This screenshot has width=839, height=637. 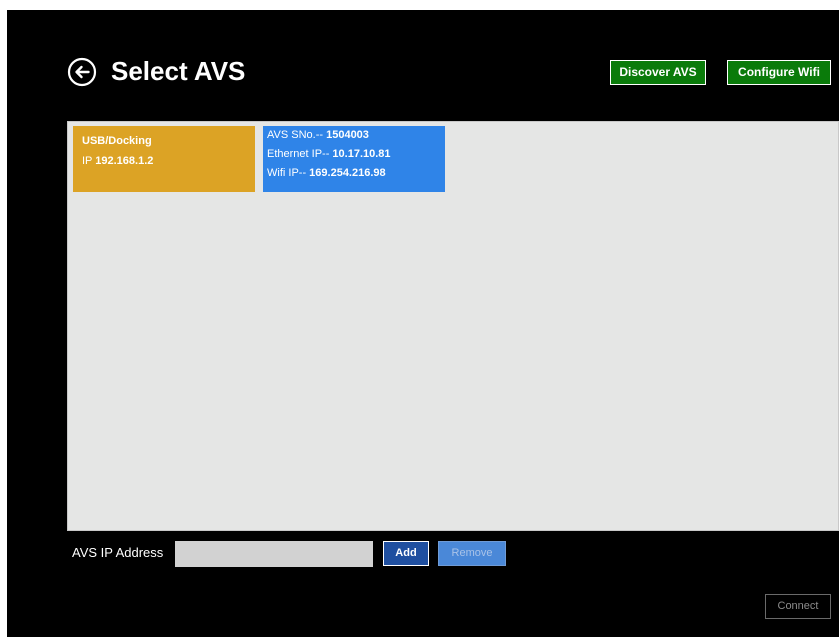 What do you see at coordinates (472, 553) in the screenshot?
I see `remove-button: Remove` at bounding box center [472, 553].